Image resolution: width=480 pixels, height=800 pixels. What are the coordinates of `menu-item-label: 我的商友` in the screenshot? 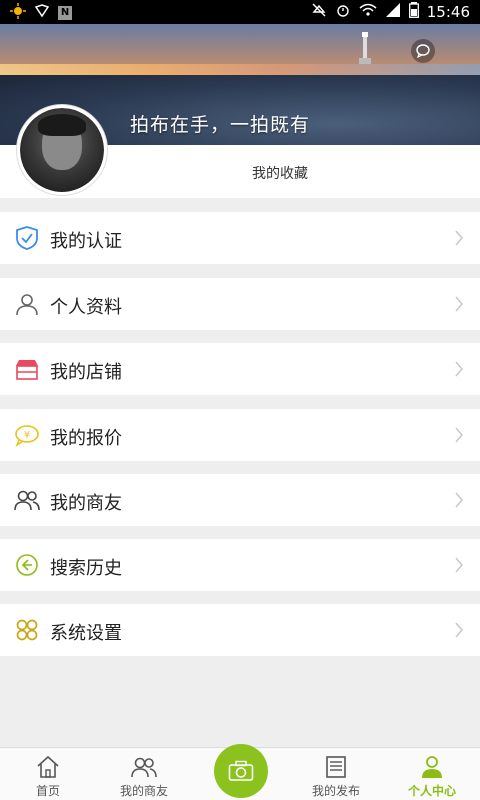 It's located at (86, 503).